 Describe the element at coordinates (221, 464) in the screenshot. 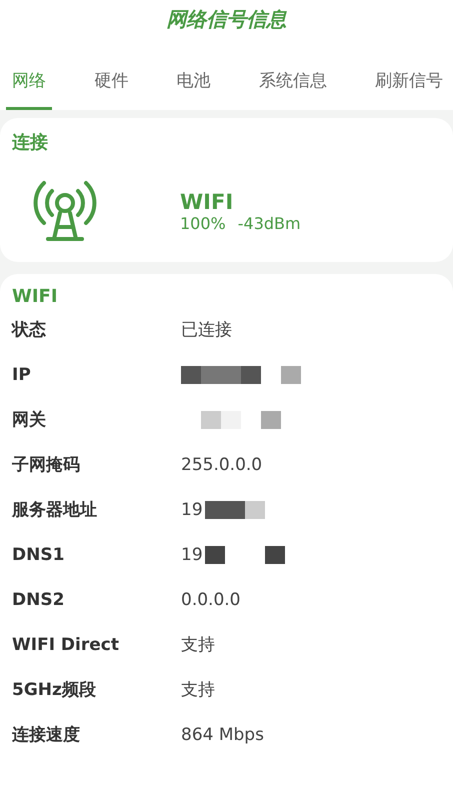

I see `field-value: 255.0.0.0` at that location.